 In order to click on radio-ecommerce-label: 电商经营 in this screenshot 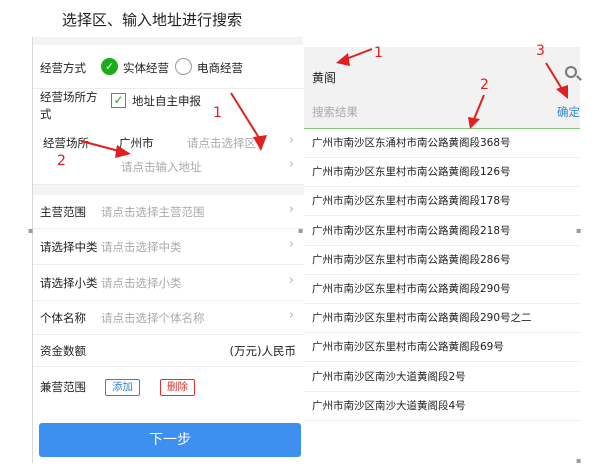, I will do `click(220, 68)`.